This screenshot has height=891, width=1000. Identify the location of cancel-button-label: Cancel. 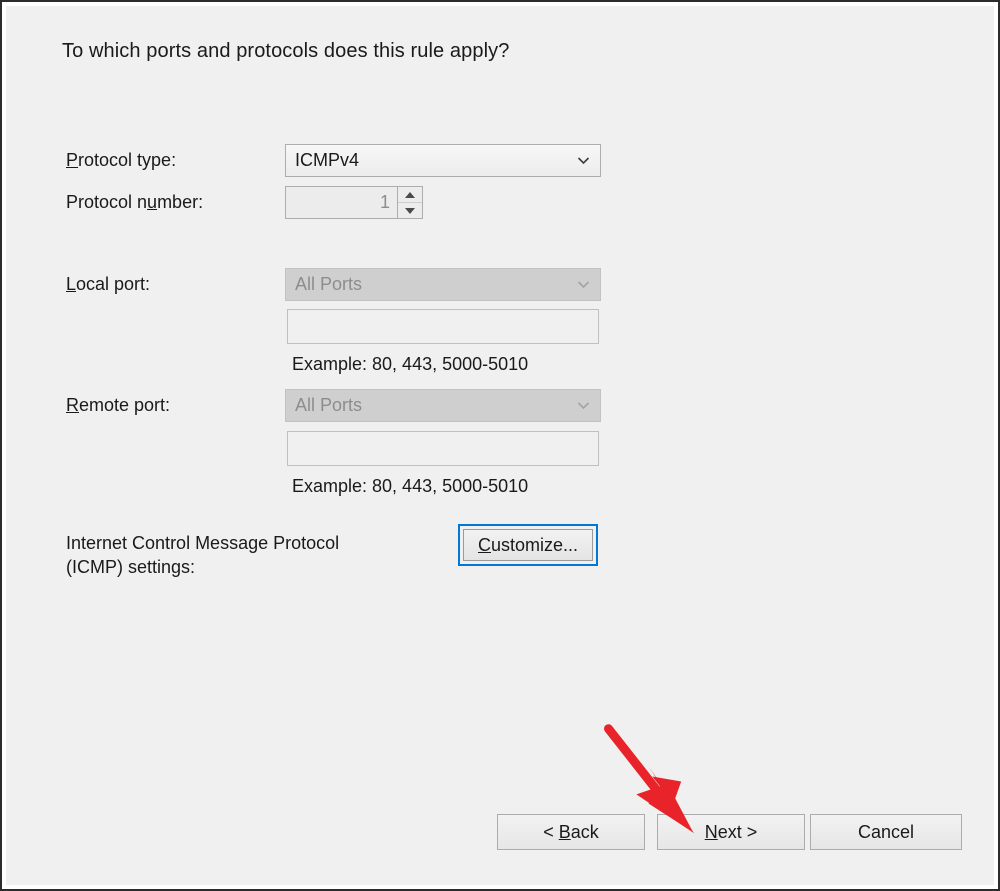
(886, 831).